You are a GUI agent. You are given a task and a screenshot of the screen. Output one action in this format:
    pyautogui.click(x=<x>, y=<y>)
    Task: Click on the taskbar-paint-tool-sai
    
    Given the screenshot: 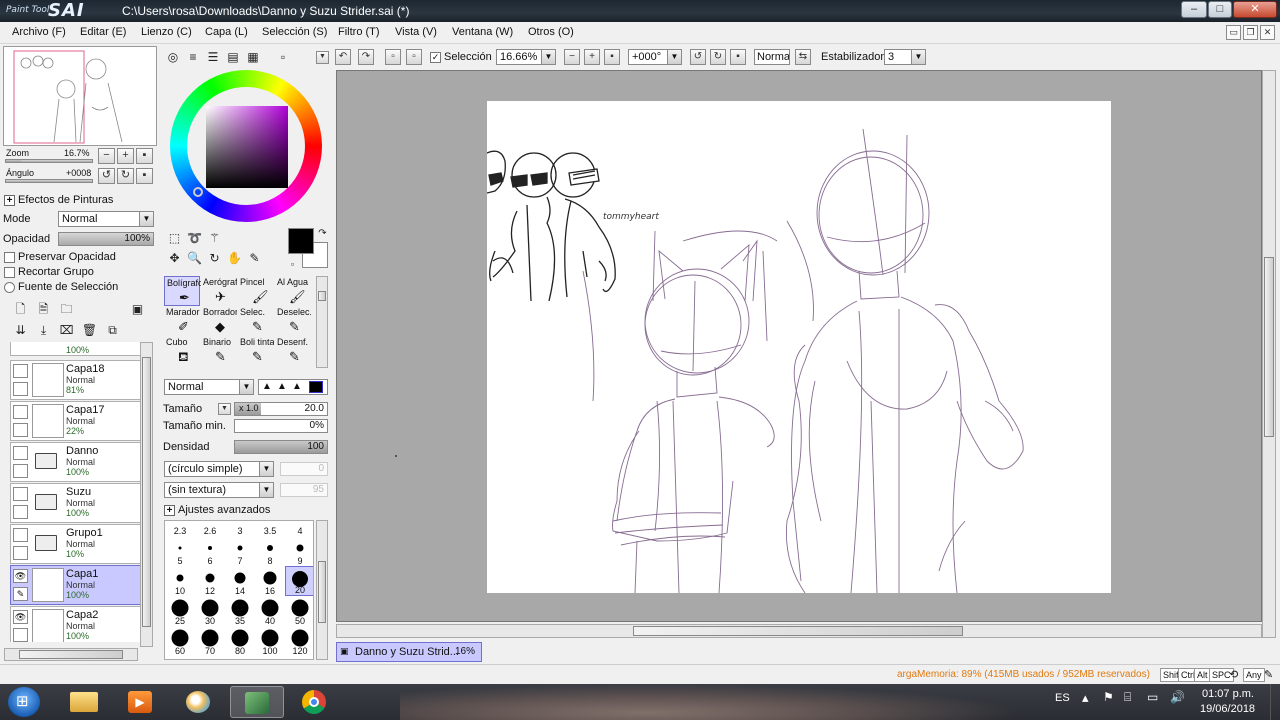 What is the action you would take?
    pyautogui.click(x=257, y=702)
    